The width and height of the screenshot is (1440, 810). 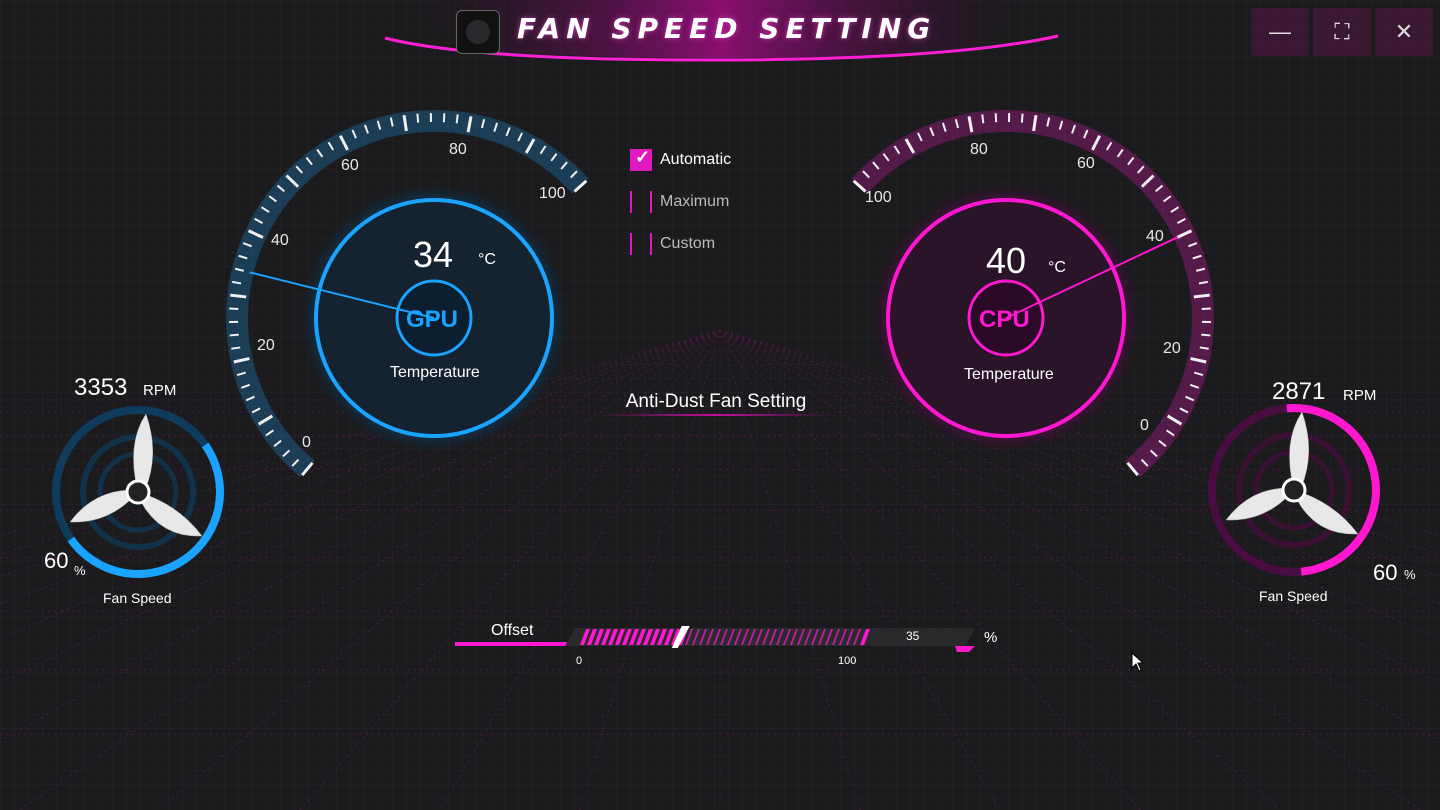 What do you see at coordinates (458, 149) in the screenshot?
I see `gpu-scale-80: 80` at bounding box center [458, 149].